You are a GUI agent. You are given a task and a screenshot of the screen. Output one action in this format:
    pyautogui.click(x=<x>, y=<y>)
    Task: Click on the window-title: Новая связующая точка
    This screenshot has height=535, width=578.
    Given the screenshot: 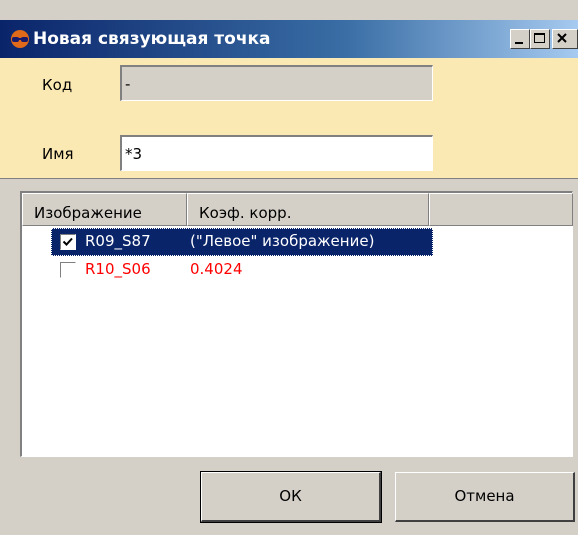 What is the action you would take?
    pyautogui.click(x=152, y=39)
    